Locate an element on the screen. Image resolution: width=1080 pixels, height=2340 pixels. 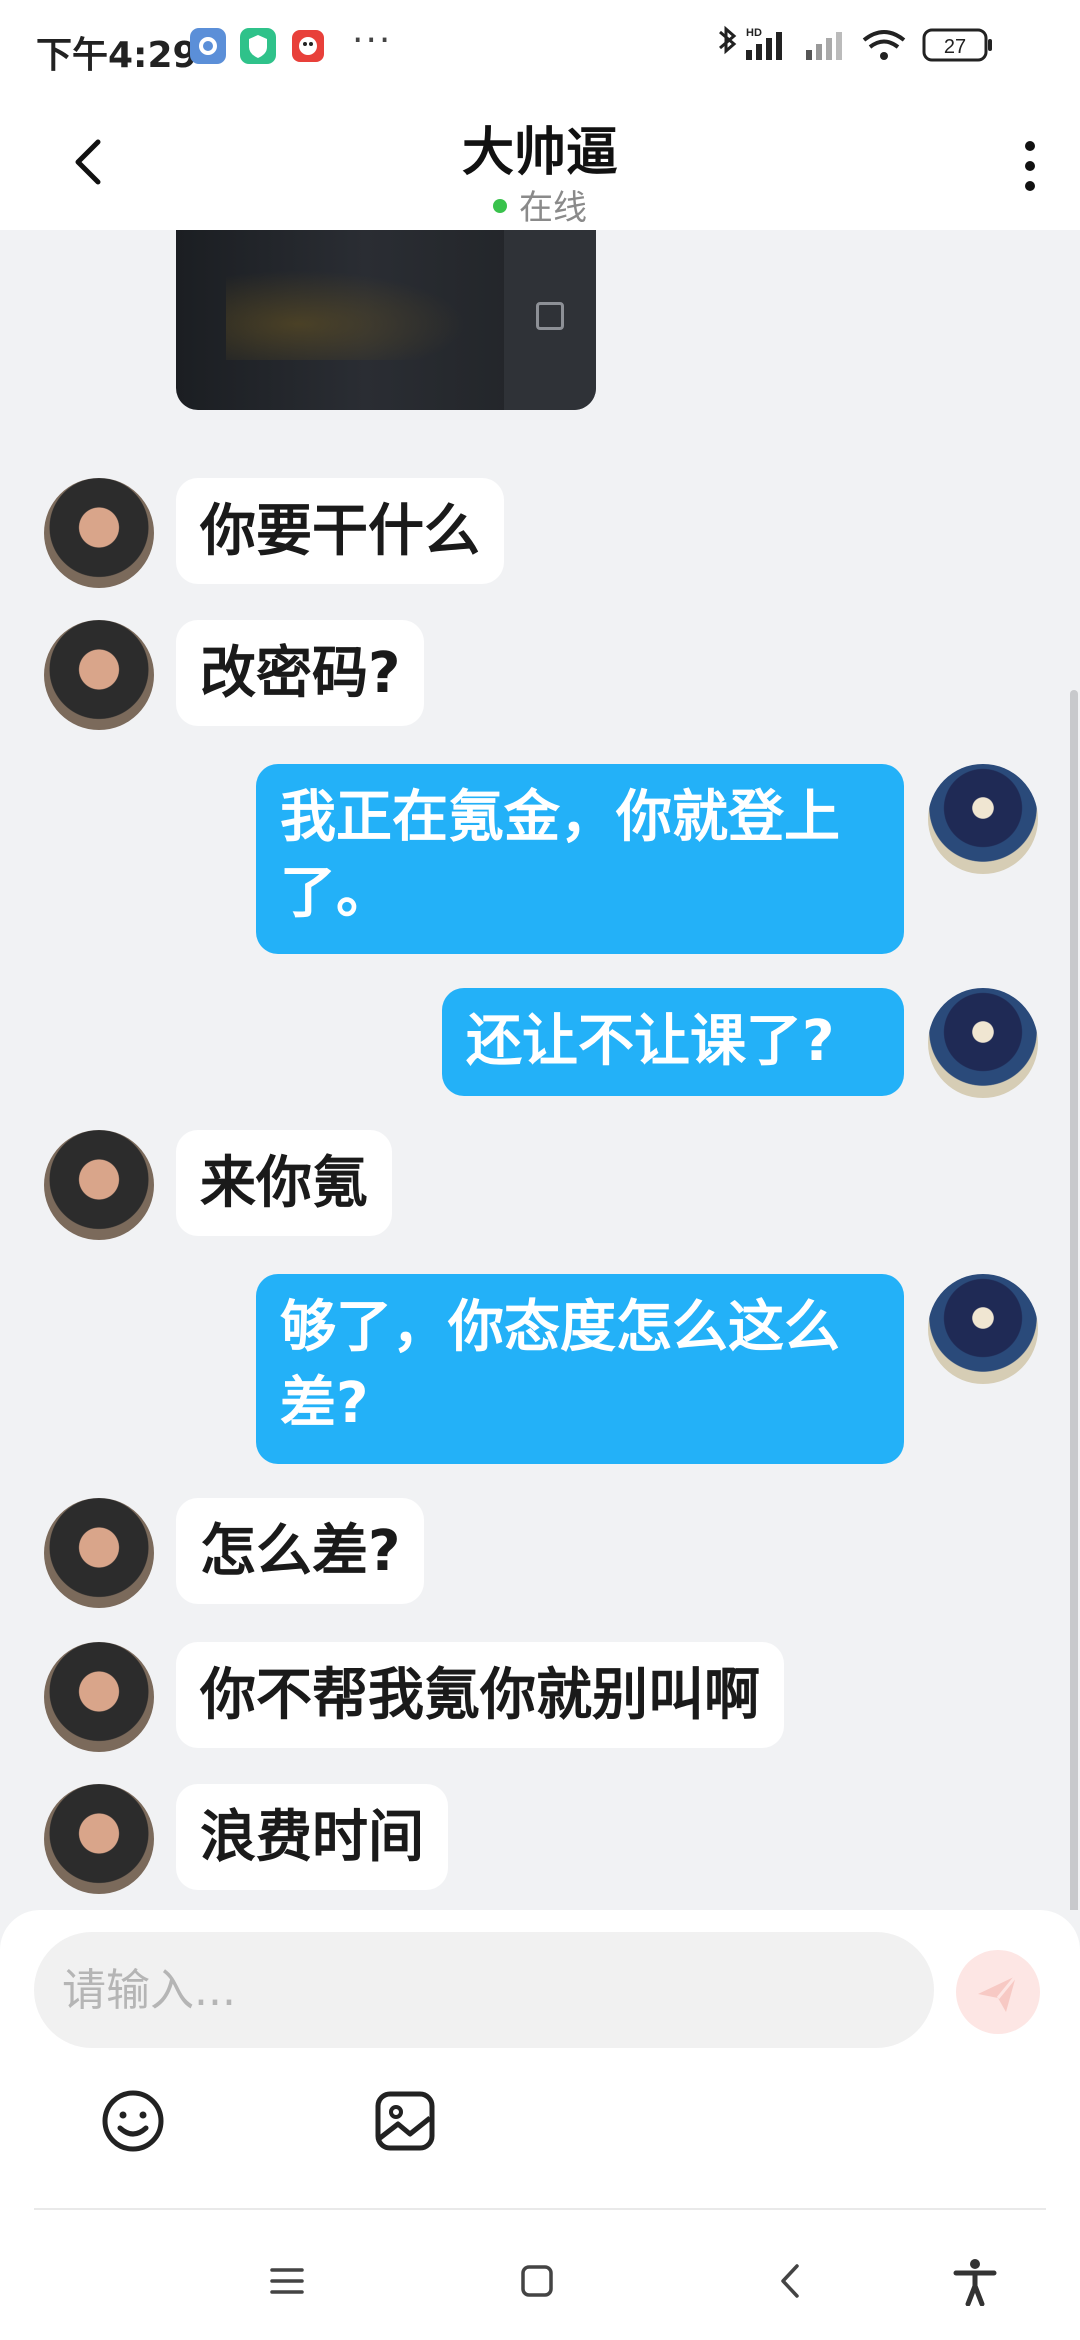
home-icon is located at coordinates (537, 2281).